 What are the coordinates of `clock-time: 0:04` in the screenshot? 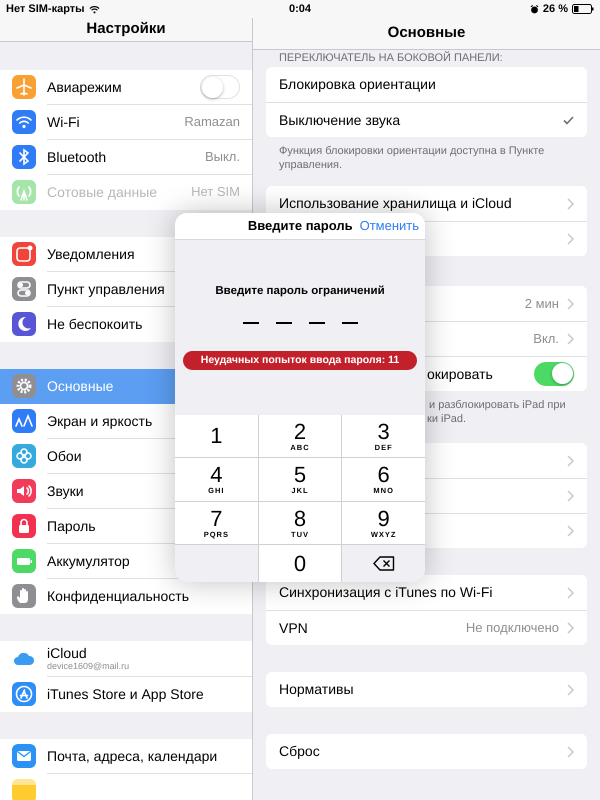 It's located at (300, 9).